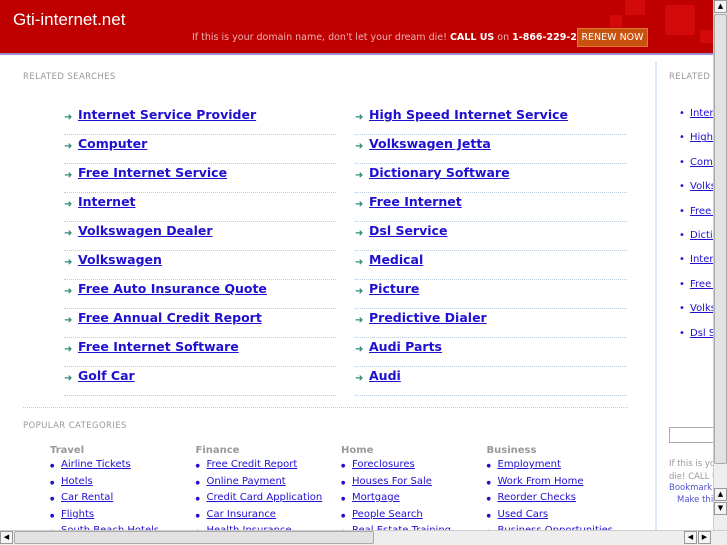 The image size is (727, 545). I want to click on category-link: Car Insurance, so click(241, 514).